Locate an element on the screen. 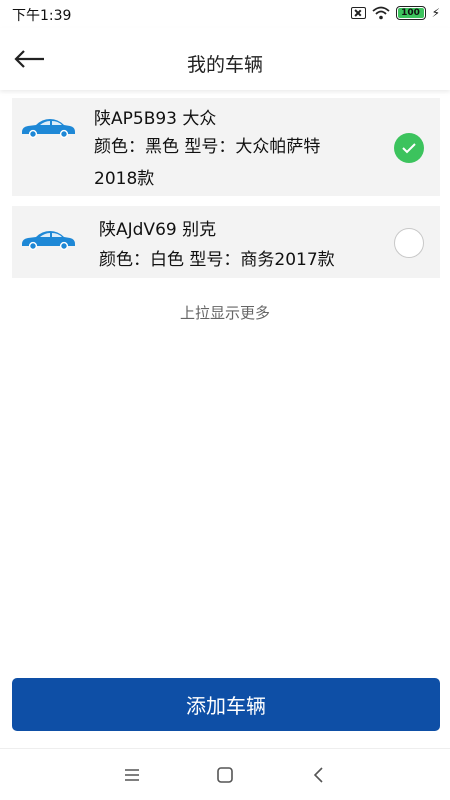 The image size is (450, 800). wifi-icon is located at coordinates (380, 13).